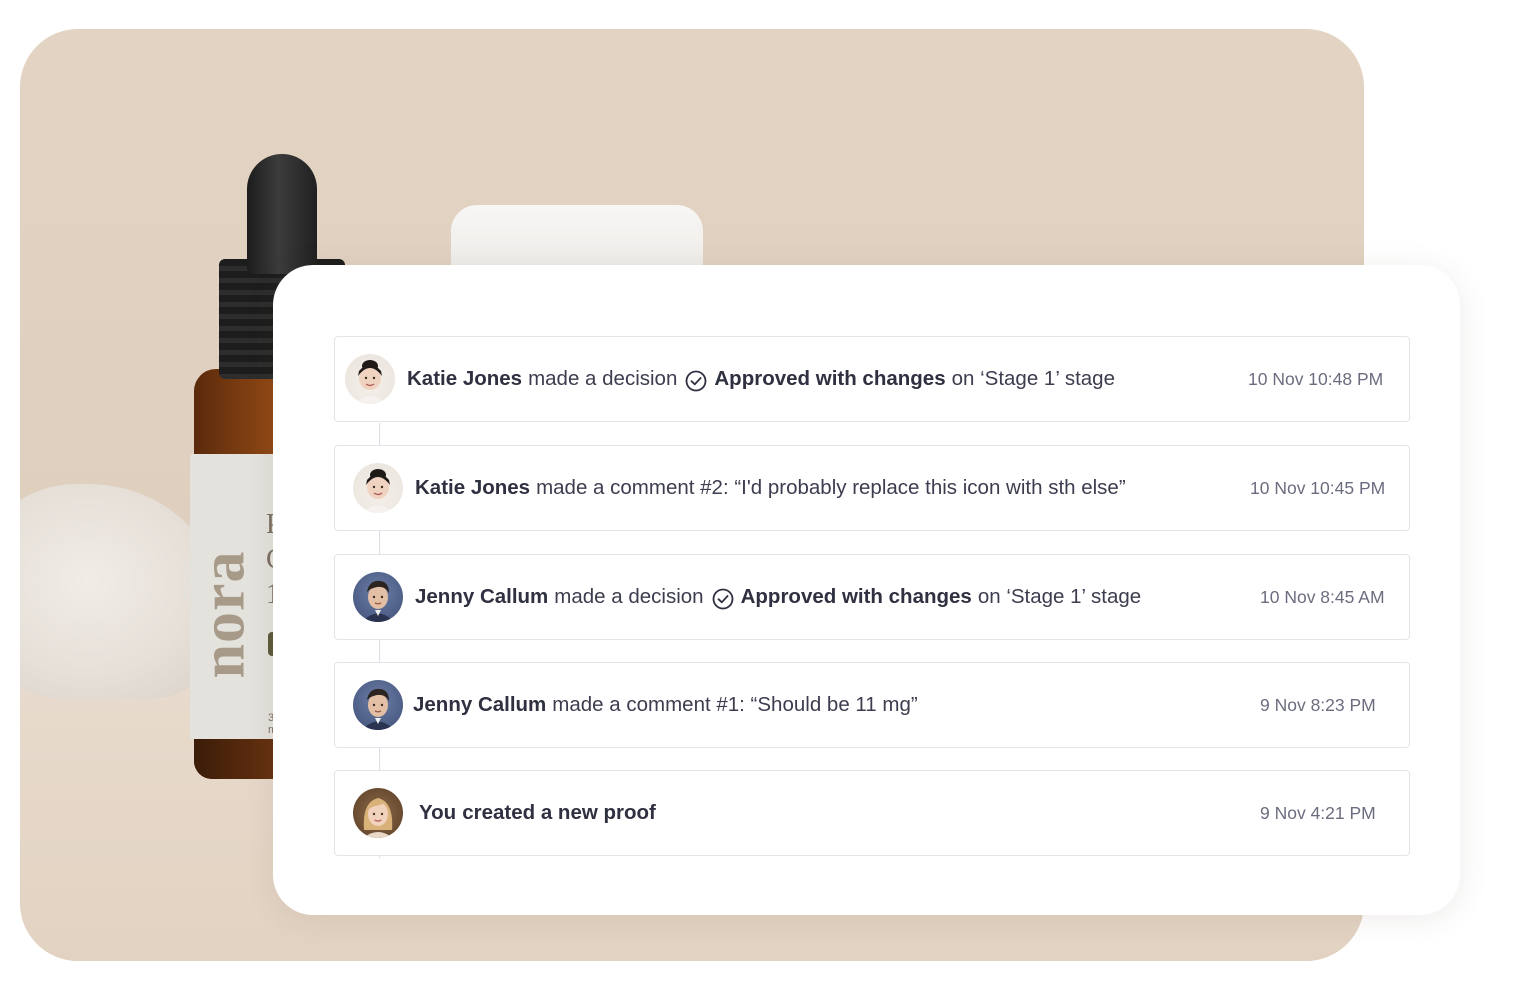  What do you see at coordinates (282, 214) in the screenshot?
I see `dropper-bulb` at bounding box center [282, 214].